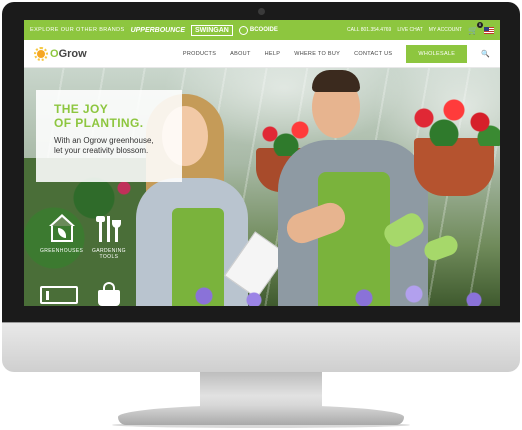 Image resolution: width=522 pixels, height=430 pixels. Describe the element at coordinates (77, 30) in the screenshot. I see `explore-brands-label: EXPLORE OUR OTHER BRANDS` at that location.